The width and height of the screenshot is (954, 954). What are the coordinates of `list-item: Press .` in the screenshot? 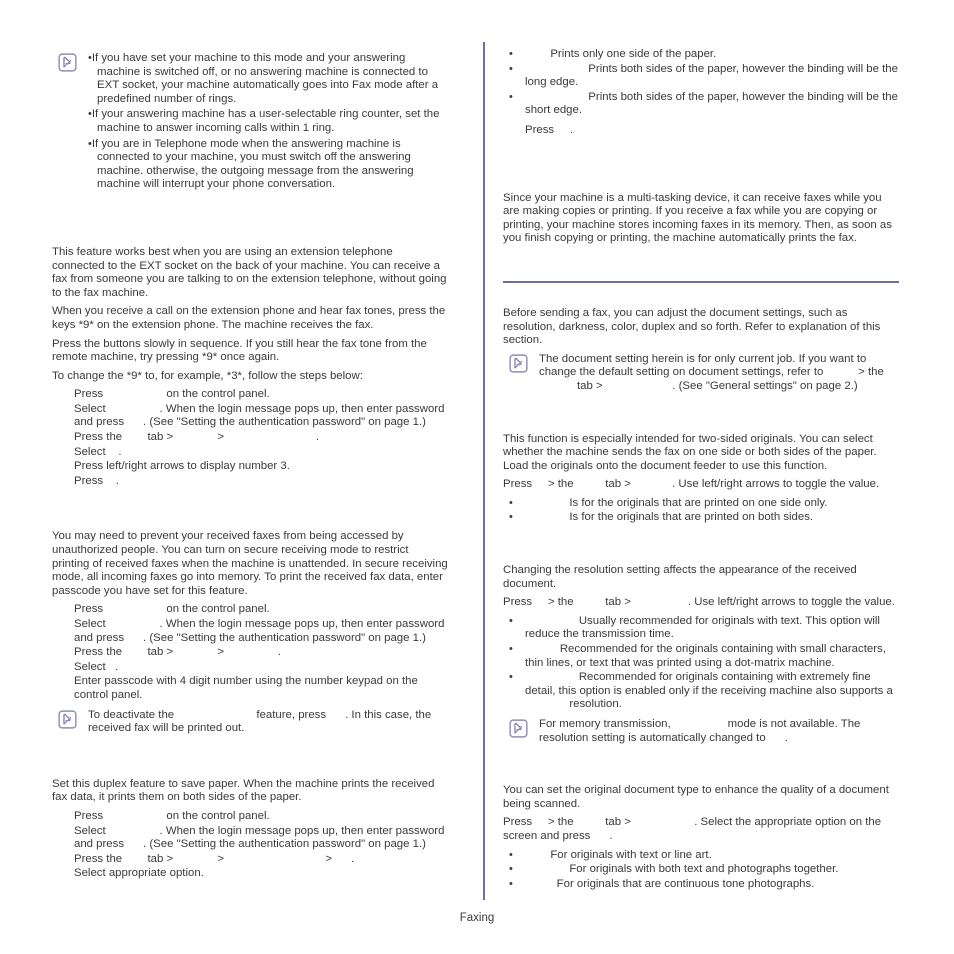 It's located at (712, 131).